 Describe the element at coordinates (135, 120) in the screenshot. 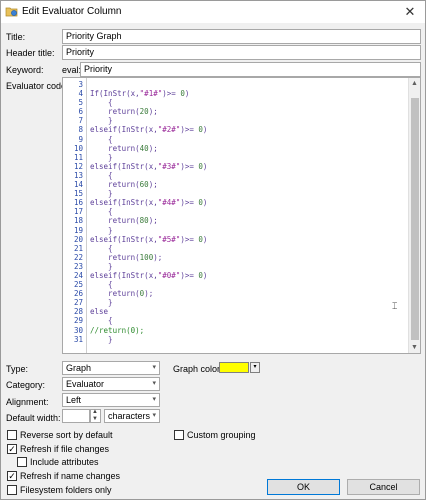

I see `code-line: 7 }` at that location.